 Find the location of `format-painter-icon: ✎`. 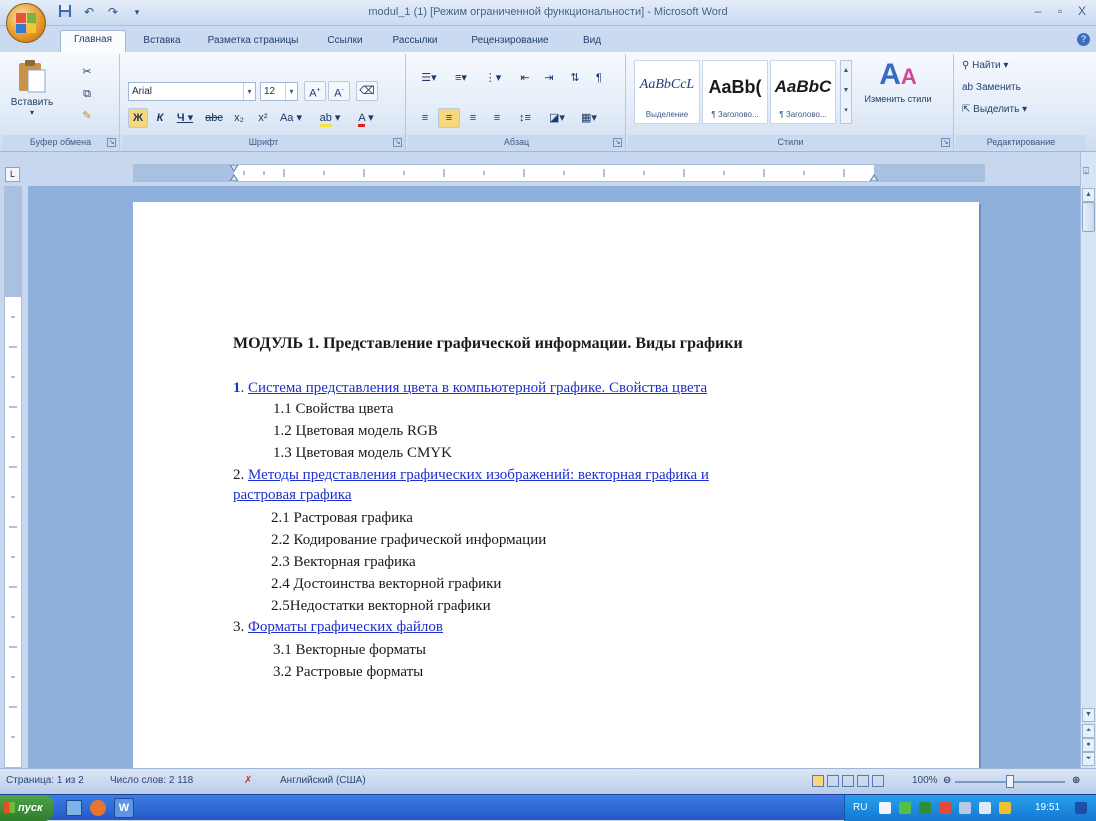

format-painter-icon: ✎ is located at coordinates (87, 116).